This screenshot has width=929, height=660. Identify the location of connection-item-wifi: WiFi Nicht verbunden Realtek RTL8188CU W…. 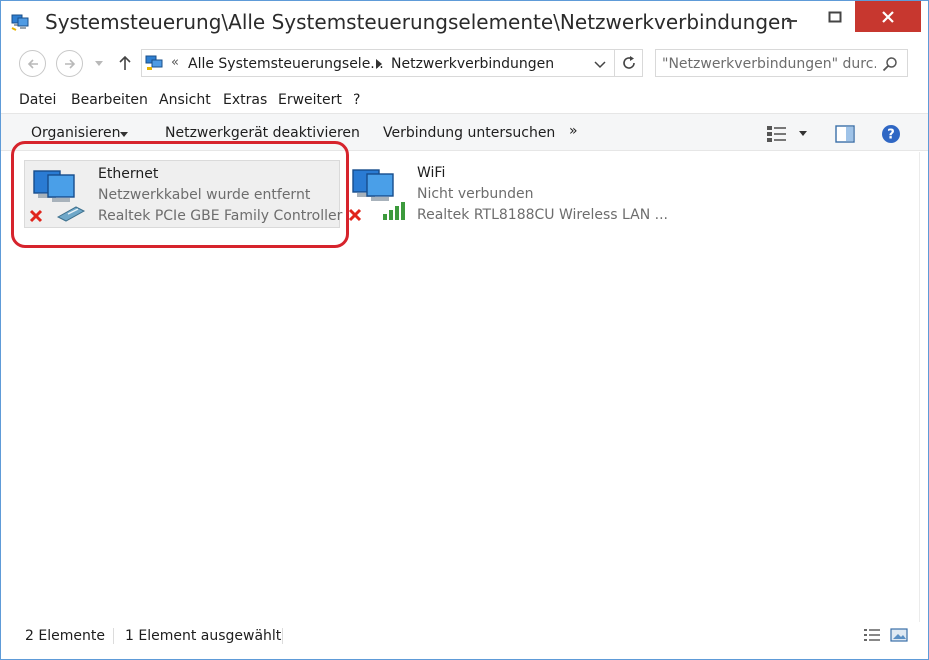
(506, 194).